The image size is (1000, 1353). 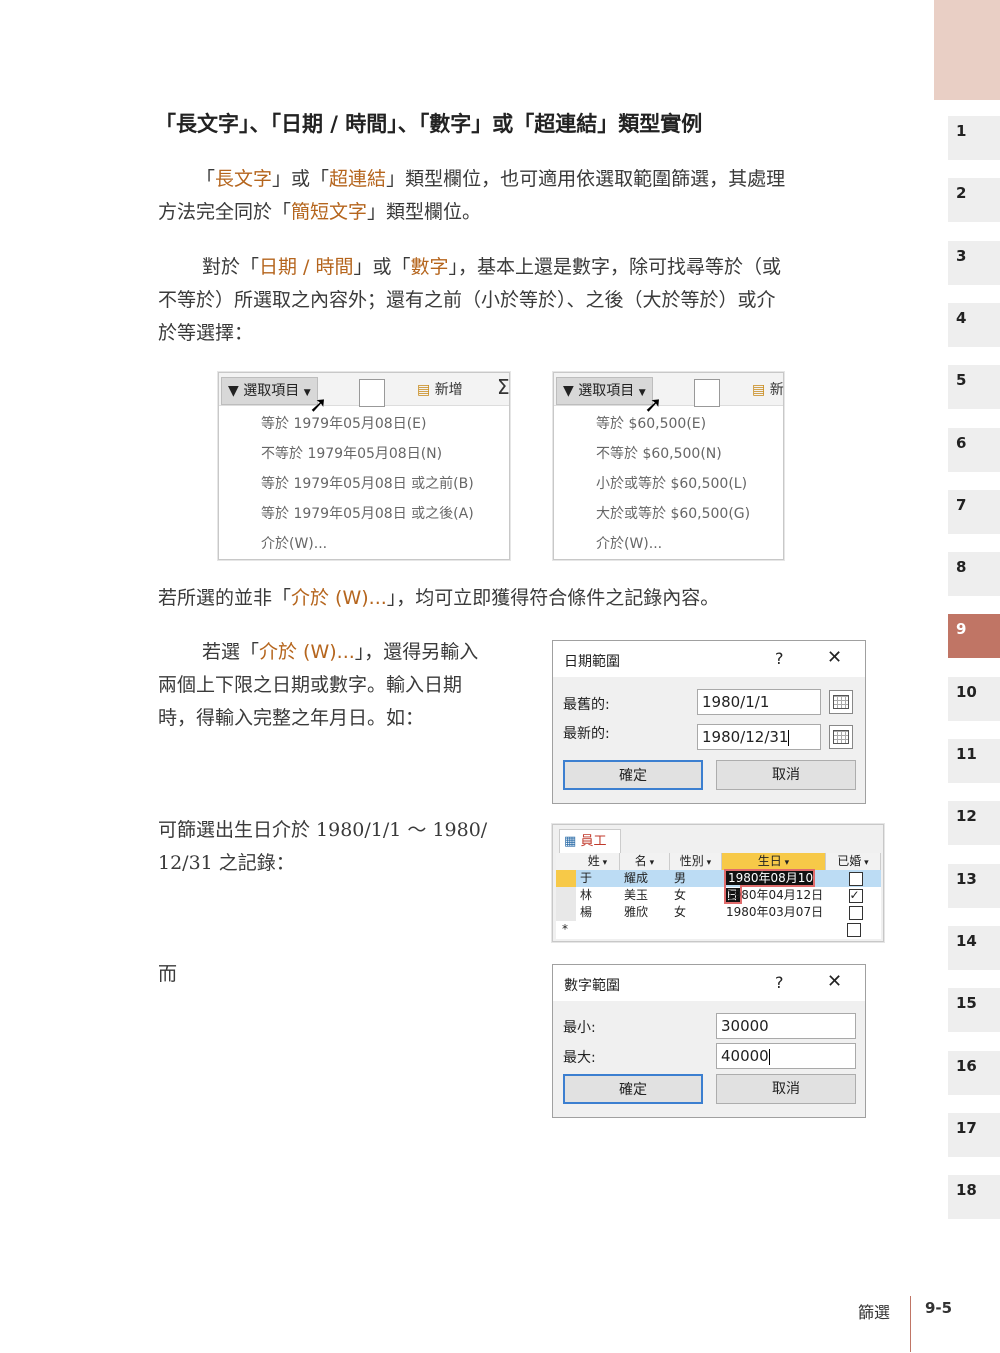 What do you see at coordinates (774, 912) in the screenshot?
I see `table-cell: 1980年03月07日` at bounding box center [774, 912].